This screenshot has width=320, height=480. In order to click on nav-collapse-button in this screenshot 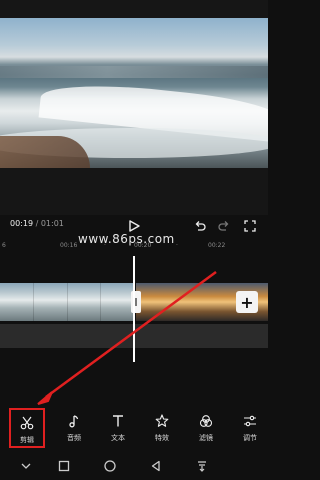, I will do `click(26, 466)`.